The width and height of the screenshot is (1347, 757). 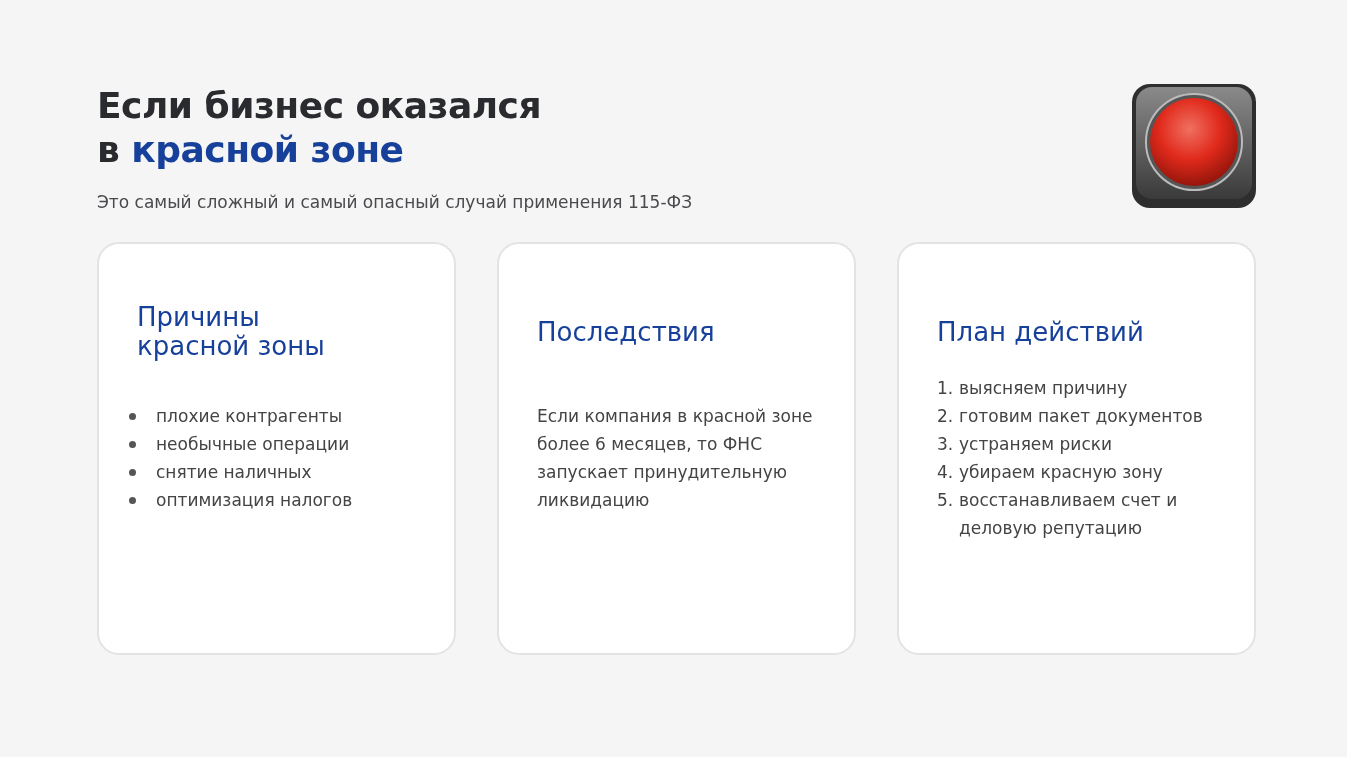 I want to click on list-item: оптимизация налогов, so click(x=254, y=500).